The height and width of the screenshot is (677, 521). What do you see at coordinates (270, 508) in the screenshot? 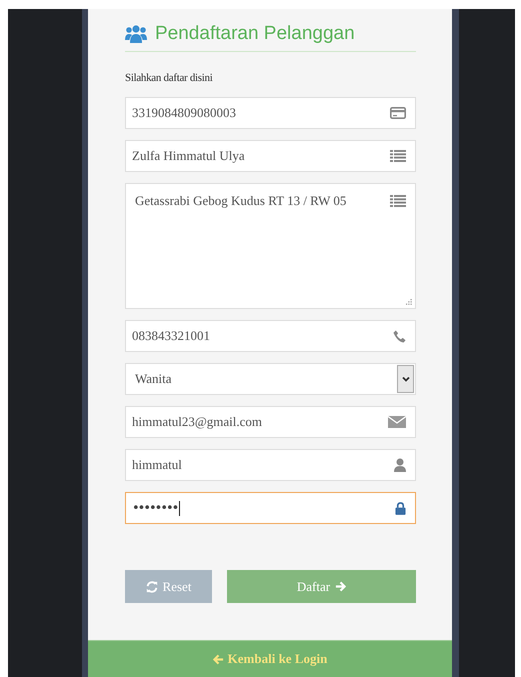
I see `input-field: ••••••••` at bounding box center [270, 508].